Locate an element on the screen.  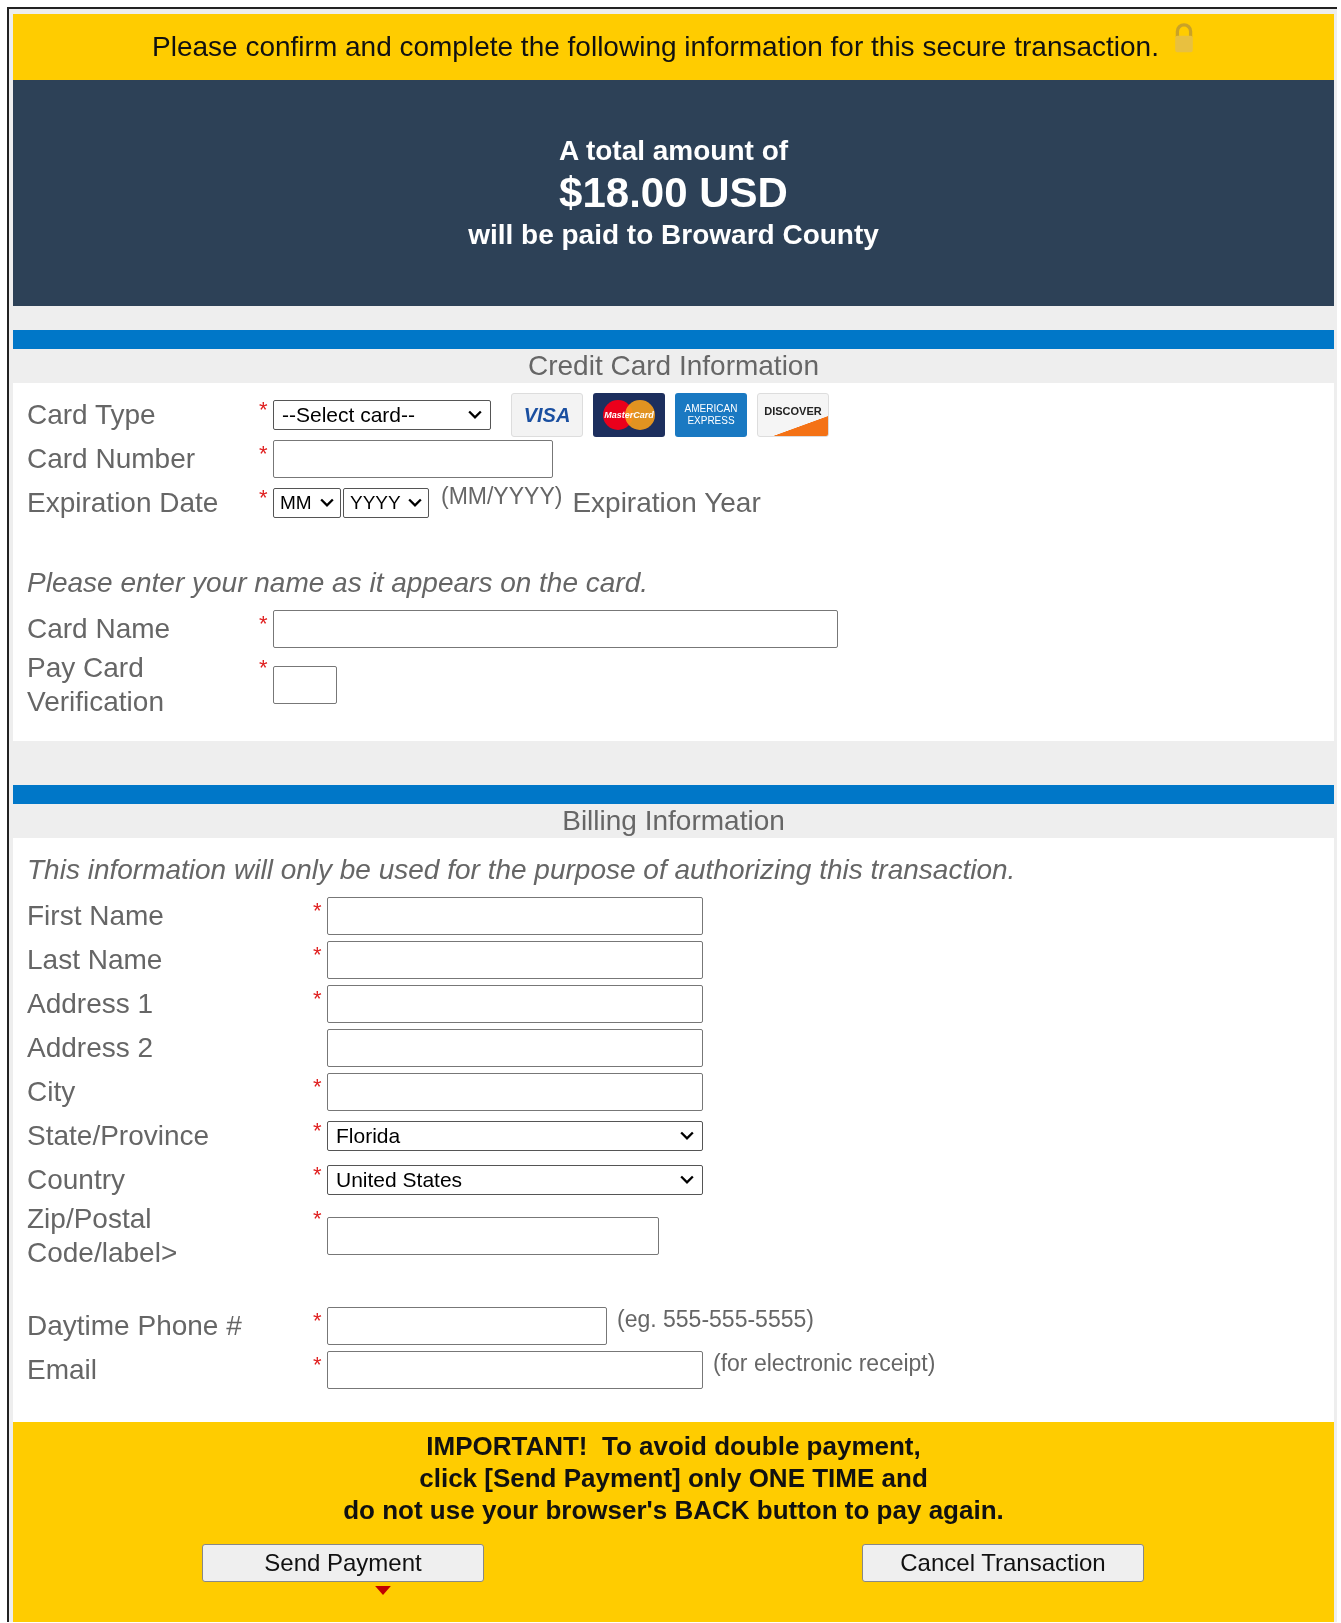
field-label: Address 2 is located at coordinates (91, 1048).